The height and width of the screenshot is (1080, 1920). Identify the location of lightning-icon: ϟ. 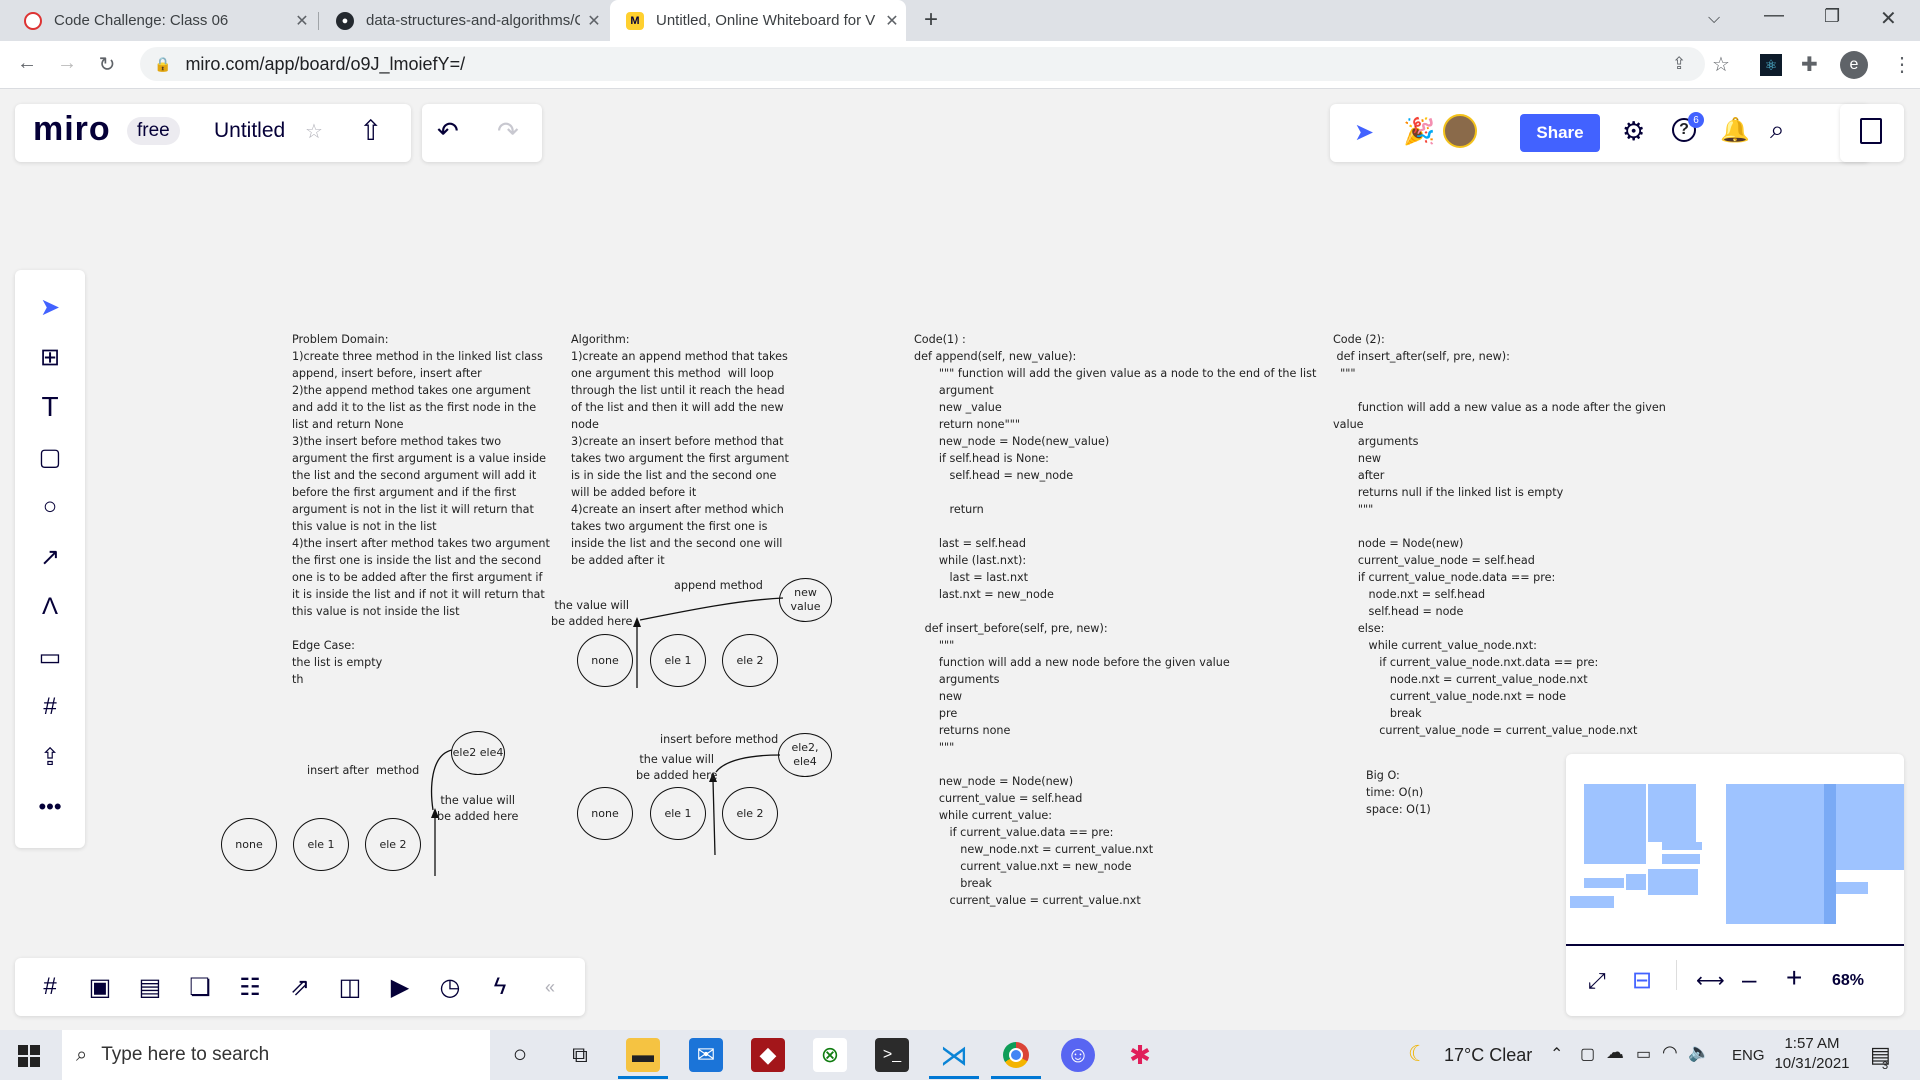
(500, 987).